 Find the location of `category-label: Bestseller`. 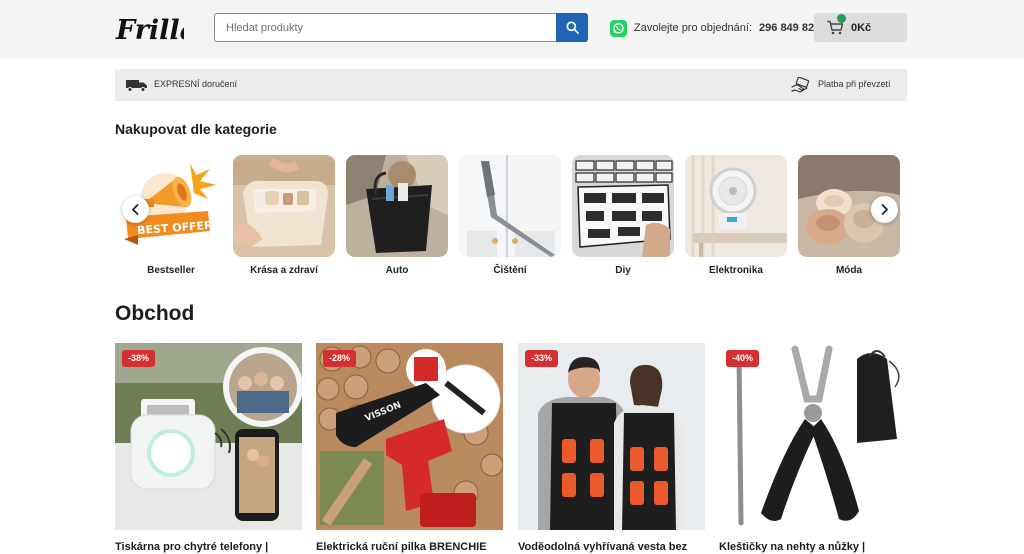

category-label: Bestseller is located at coordinates (171, 270).